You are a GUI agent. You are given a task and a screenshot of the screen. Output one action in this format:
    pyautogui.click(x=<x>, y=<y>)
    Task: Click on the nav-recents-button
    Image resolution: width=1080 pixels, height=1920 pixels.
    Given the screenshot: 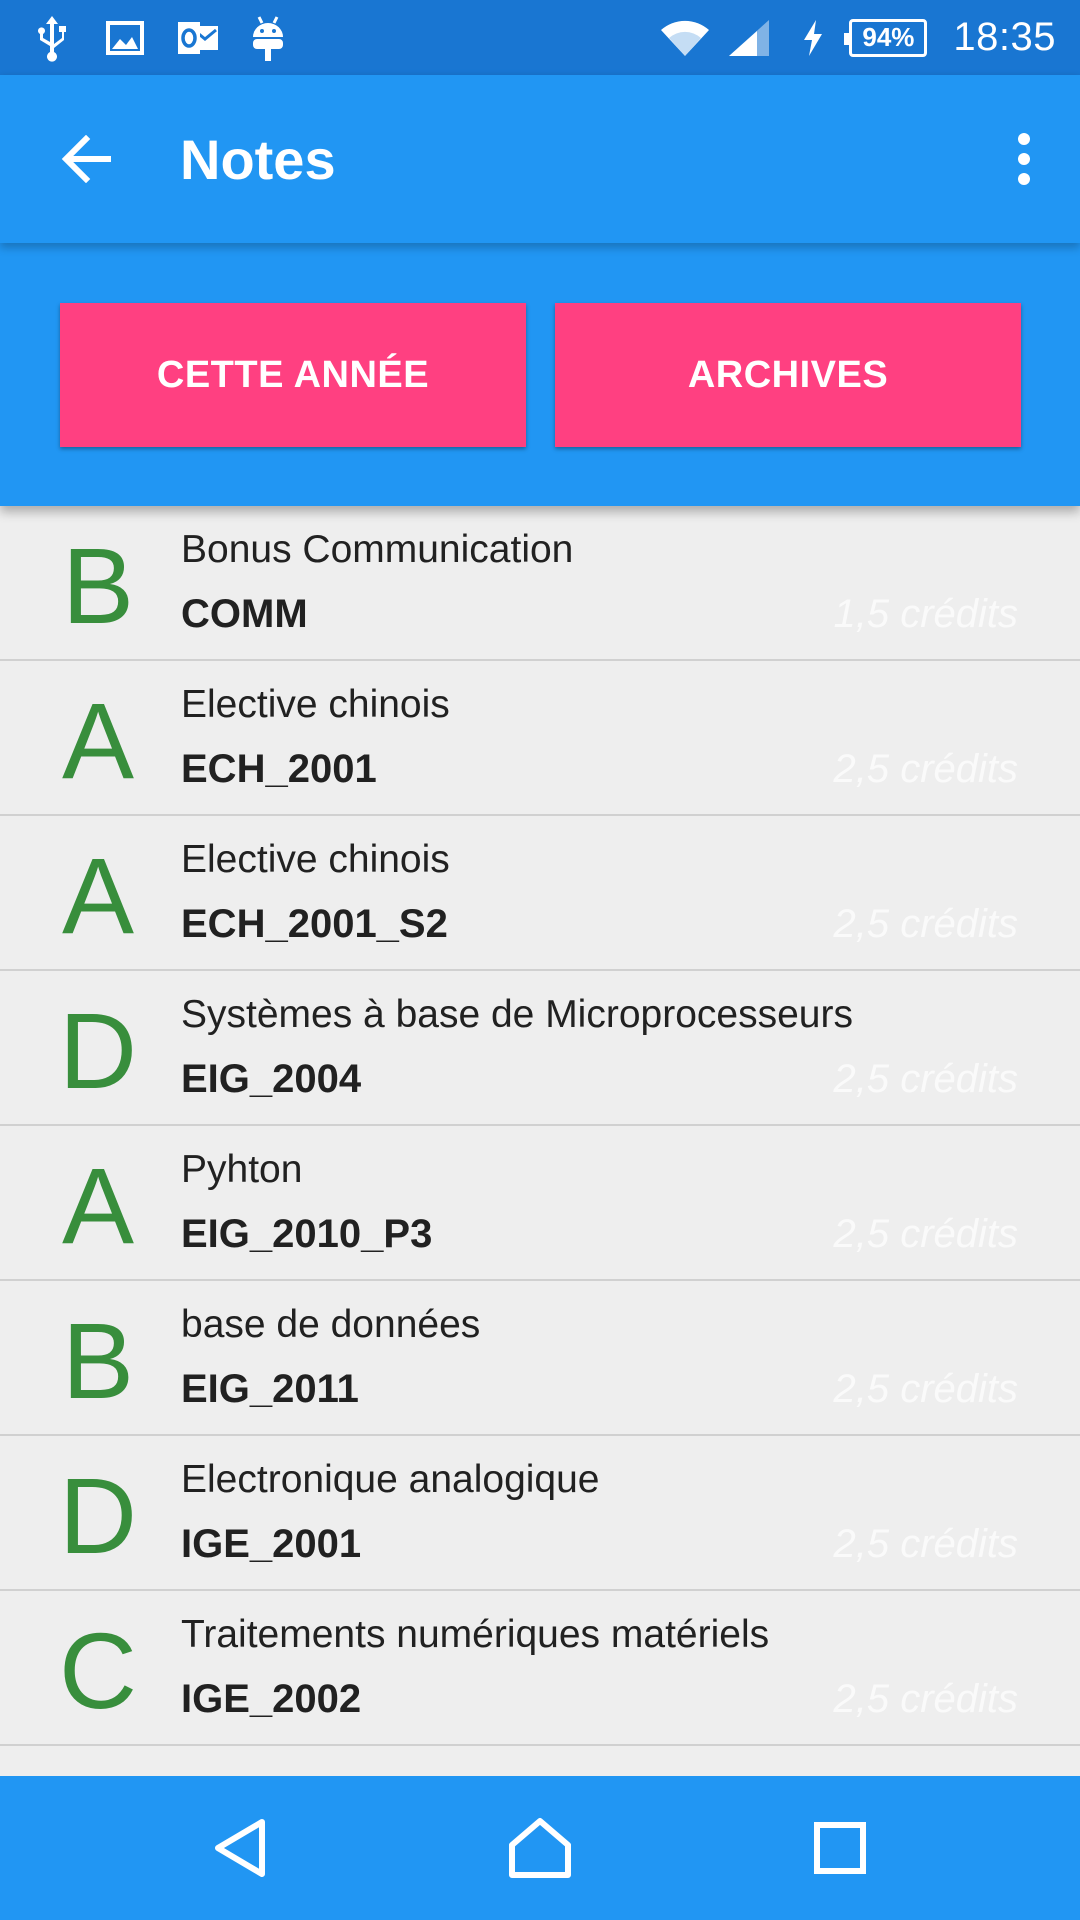 What is the action you would take?
    pyautogui.click(x=840, y=1848)
    